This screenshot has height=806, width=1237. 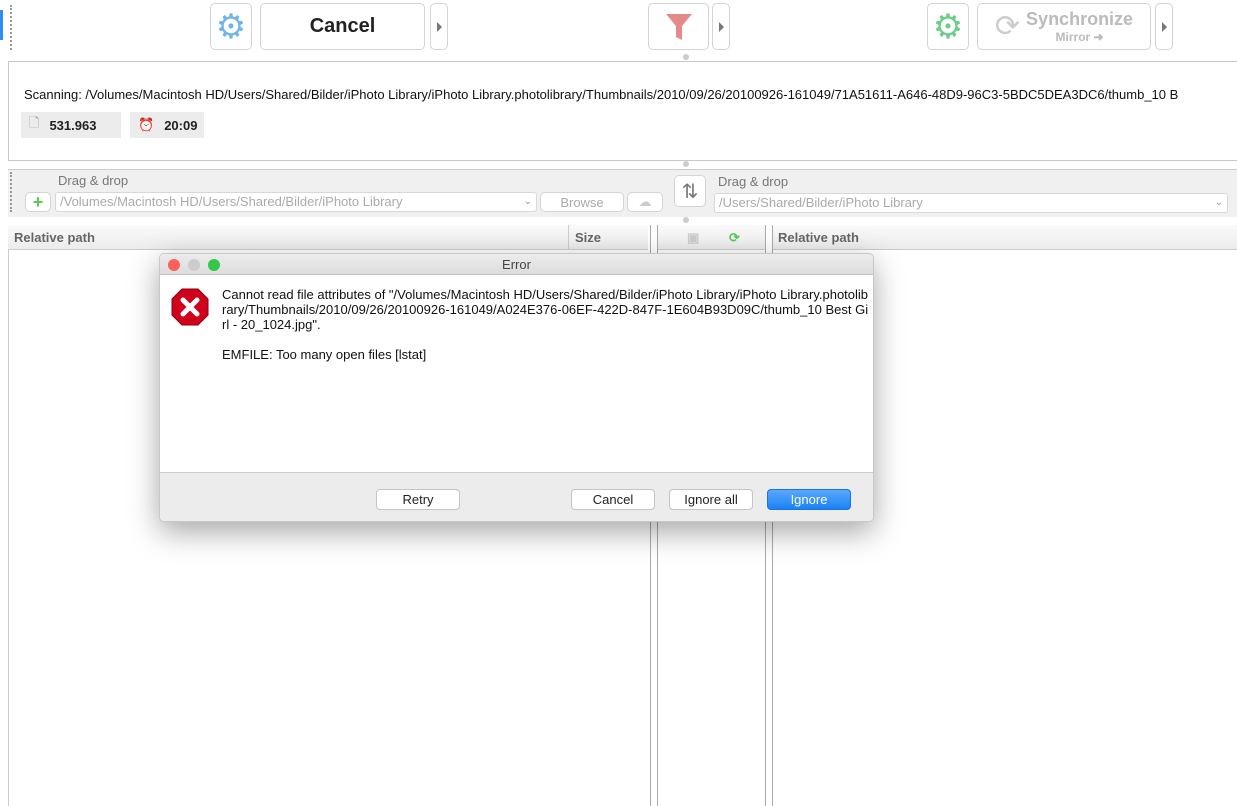 I want to click on right-folder-input: /Users/Shared/Bilder/iPhoto Library ⌄, so click(x=971, y=203).